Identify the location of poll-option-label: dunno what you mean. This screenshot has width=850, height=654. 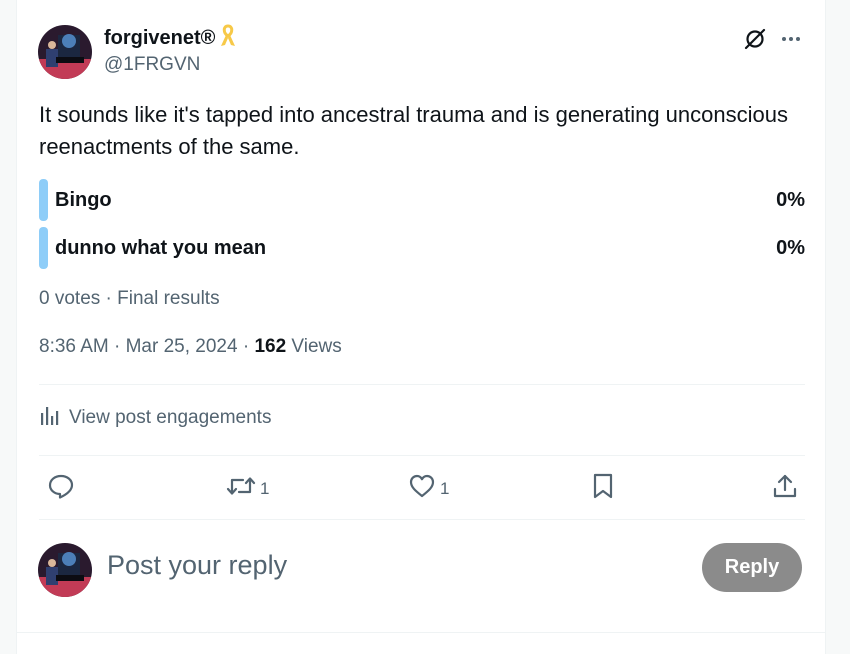
(161, 247).